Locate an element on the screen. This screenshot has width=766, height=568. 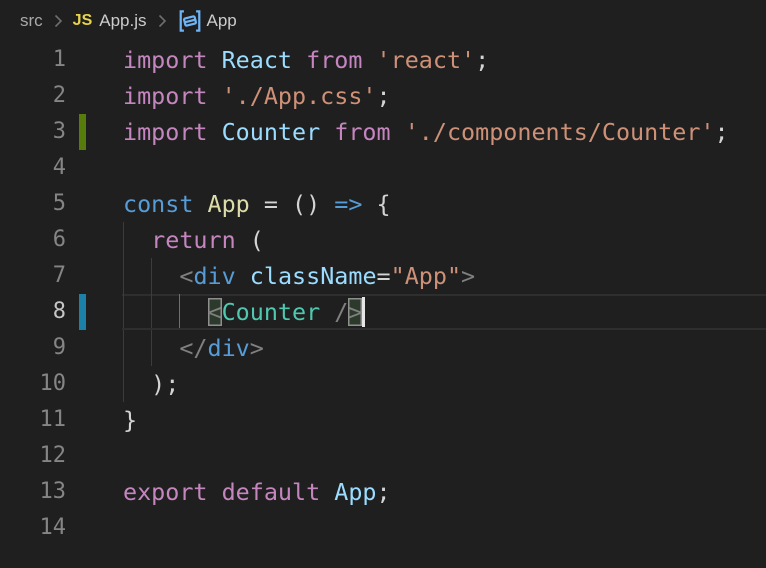
breadcrumb-item-src: src is located at coordinates (31, 21).